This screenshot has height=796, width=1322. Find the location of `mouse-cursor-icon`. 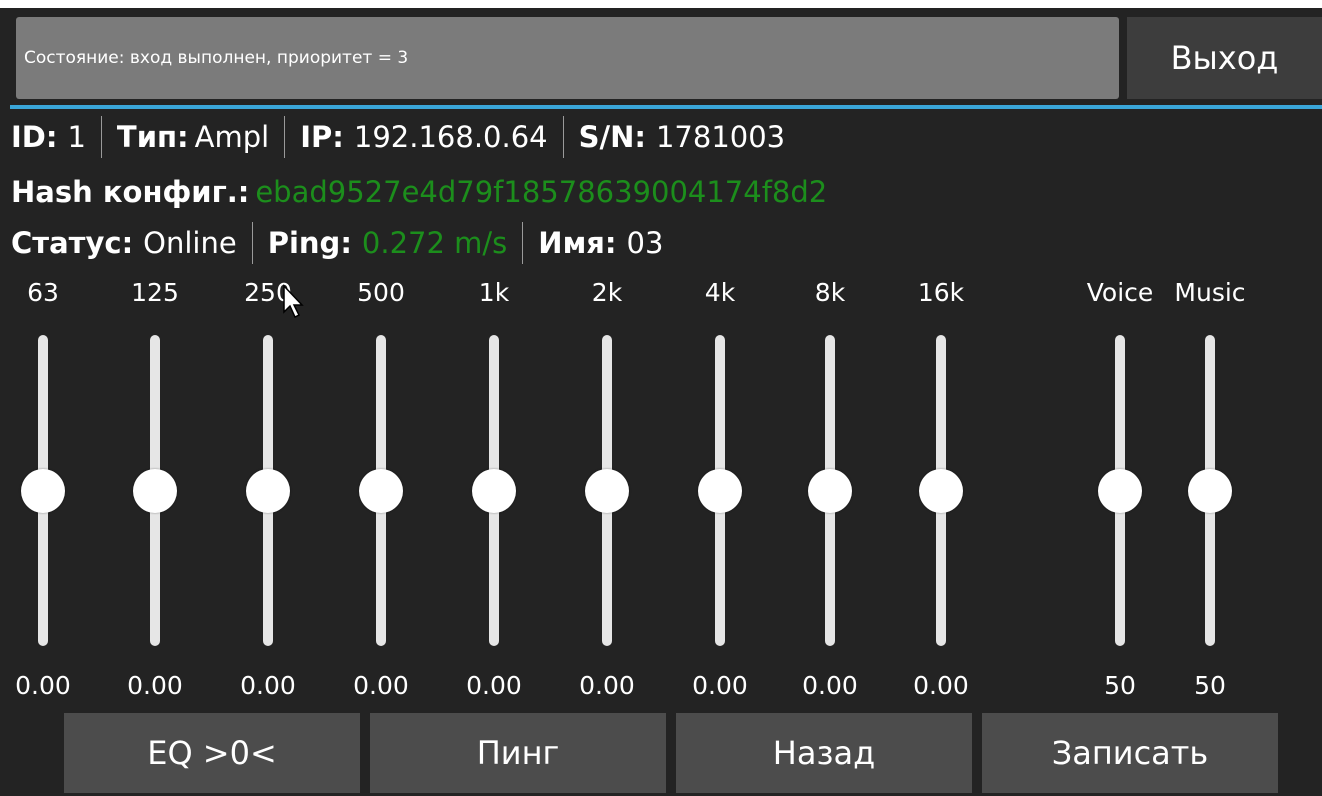

mouse-cursor-icon is located at coordinates (293, 301).